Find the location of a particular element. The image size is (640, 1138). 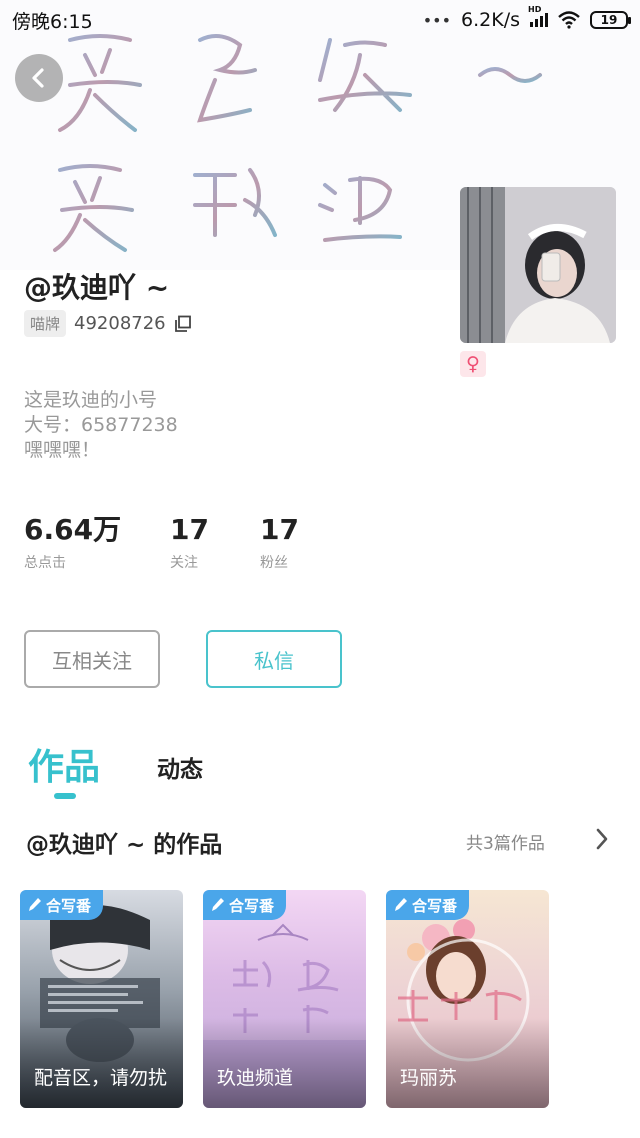

stat-following: 17 关注 is located at coordinates (189, 542).